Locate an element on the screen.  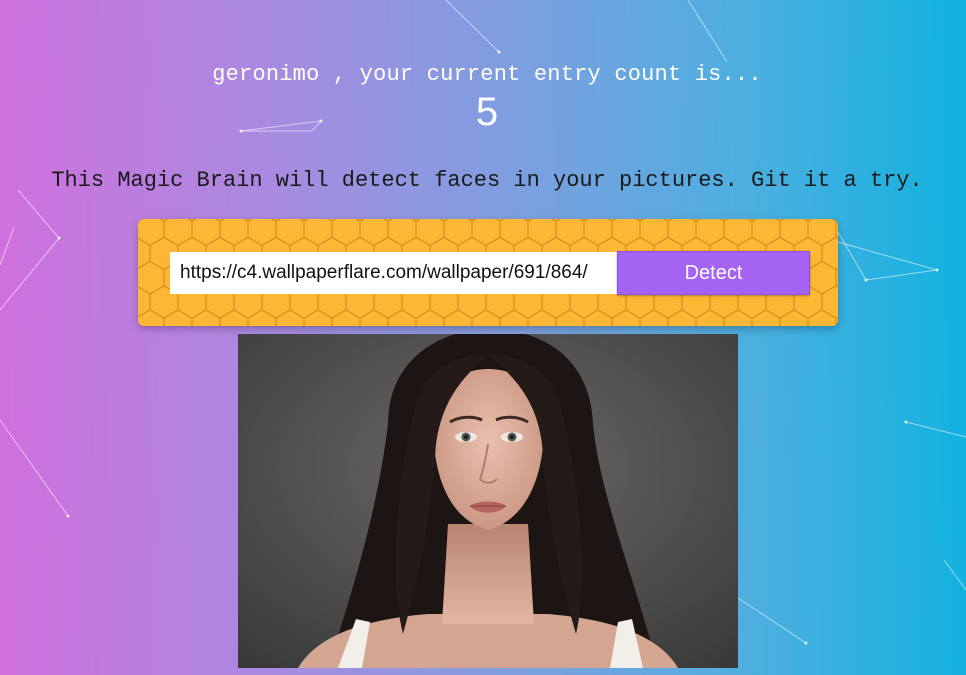
detect-button: Detect is located at coordinates (713, 273).